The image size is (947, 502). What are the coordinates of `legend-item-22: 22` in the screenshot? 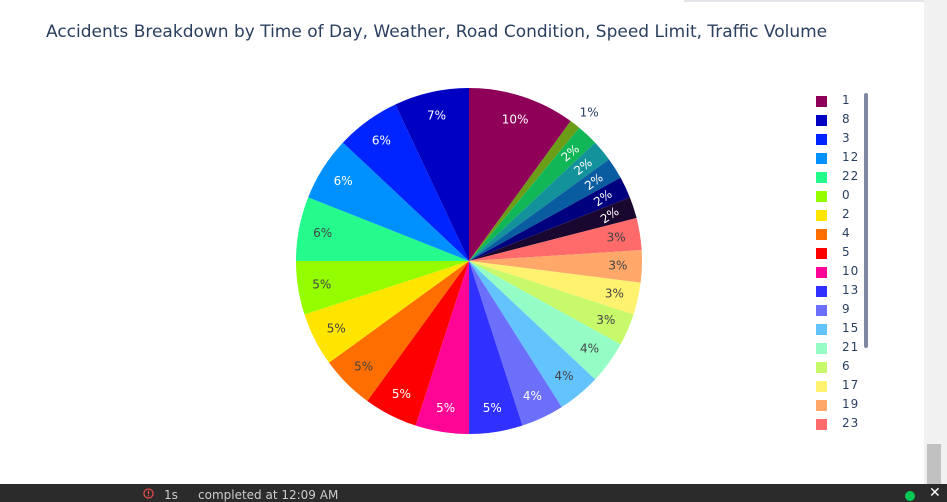 It's located at (840, 177).